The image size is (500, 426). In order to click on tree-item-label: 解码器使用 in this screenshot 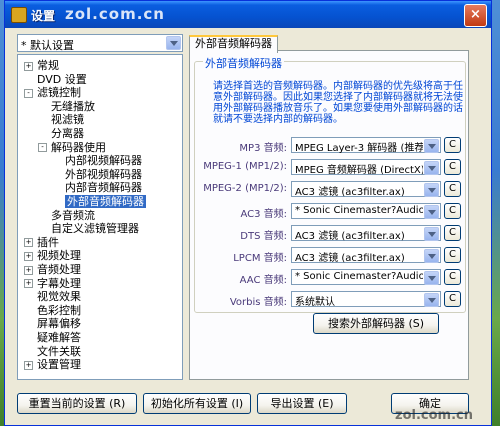, I will do `click(78, 147)`.